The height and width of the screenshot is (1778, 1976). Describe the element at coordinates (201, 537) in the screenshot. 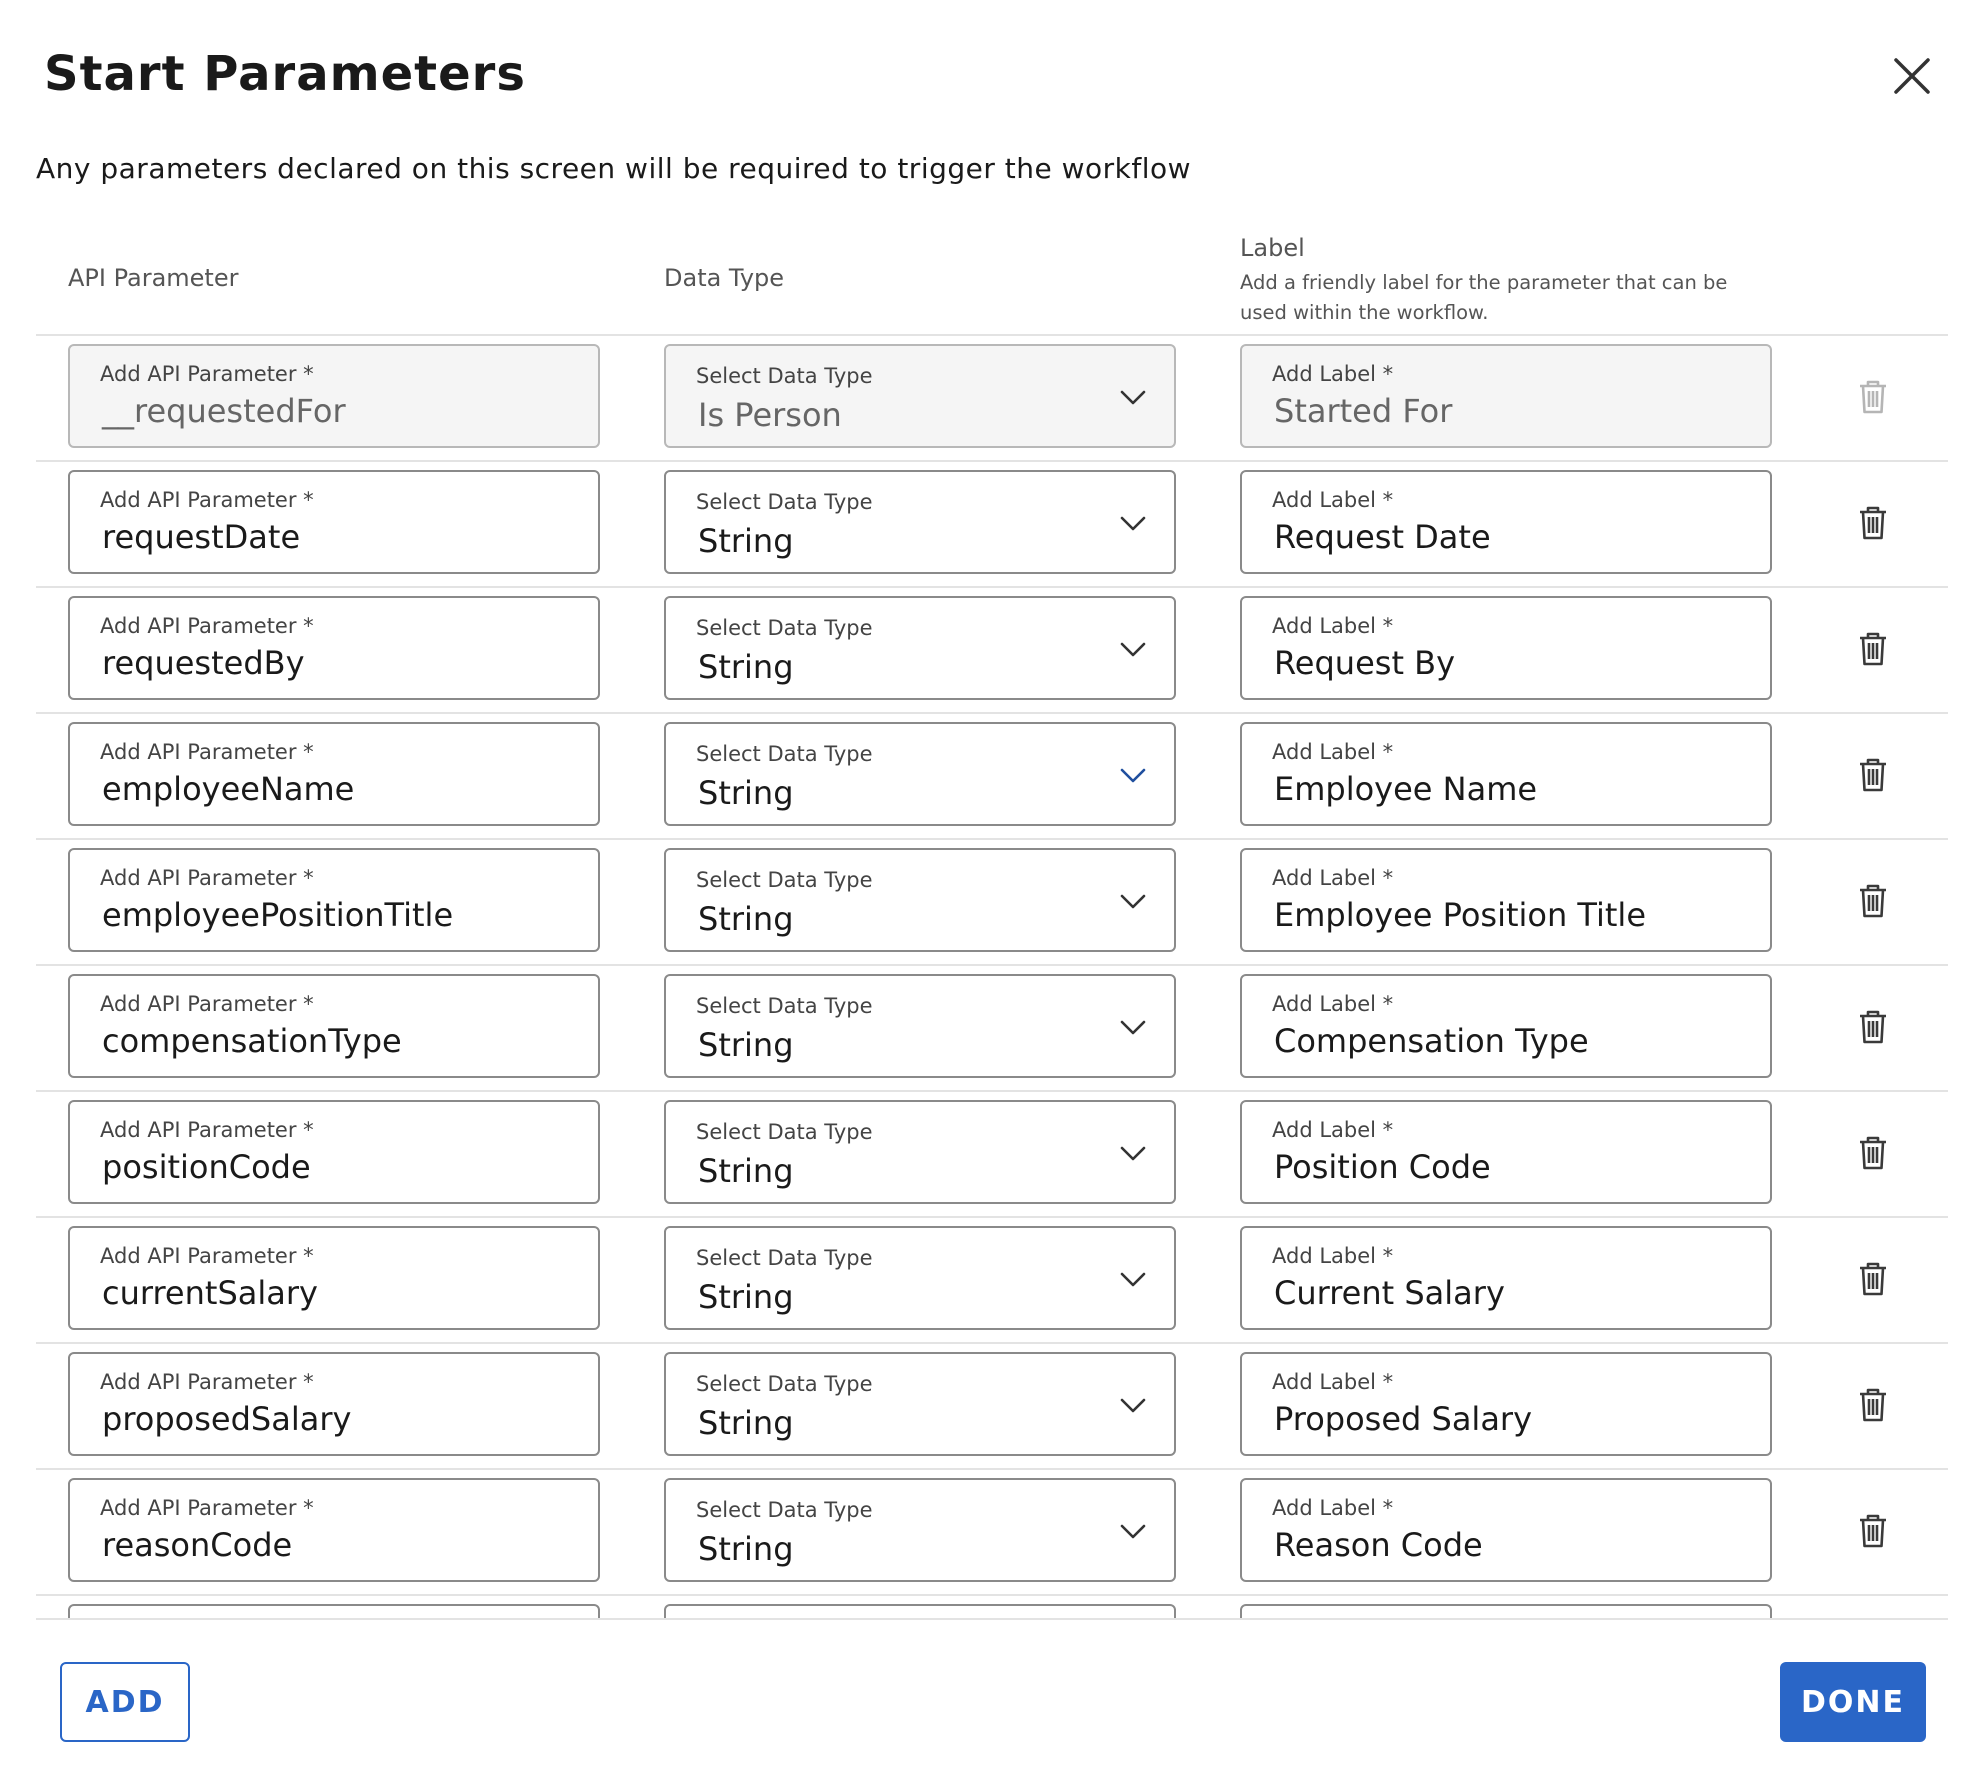

I see `api-parameter-input-value: requestDate` at that location.